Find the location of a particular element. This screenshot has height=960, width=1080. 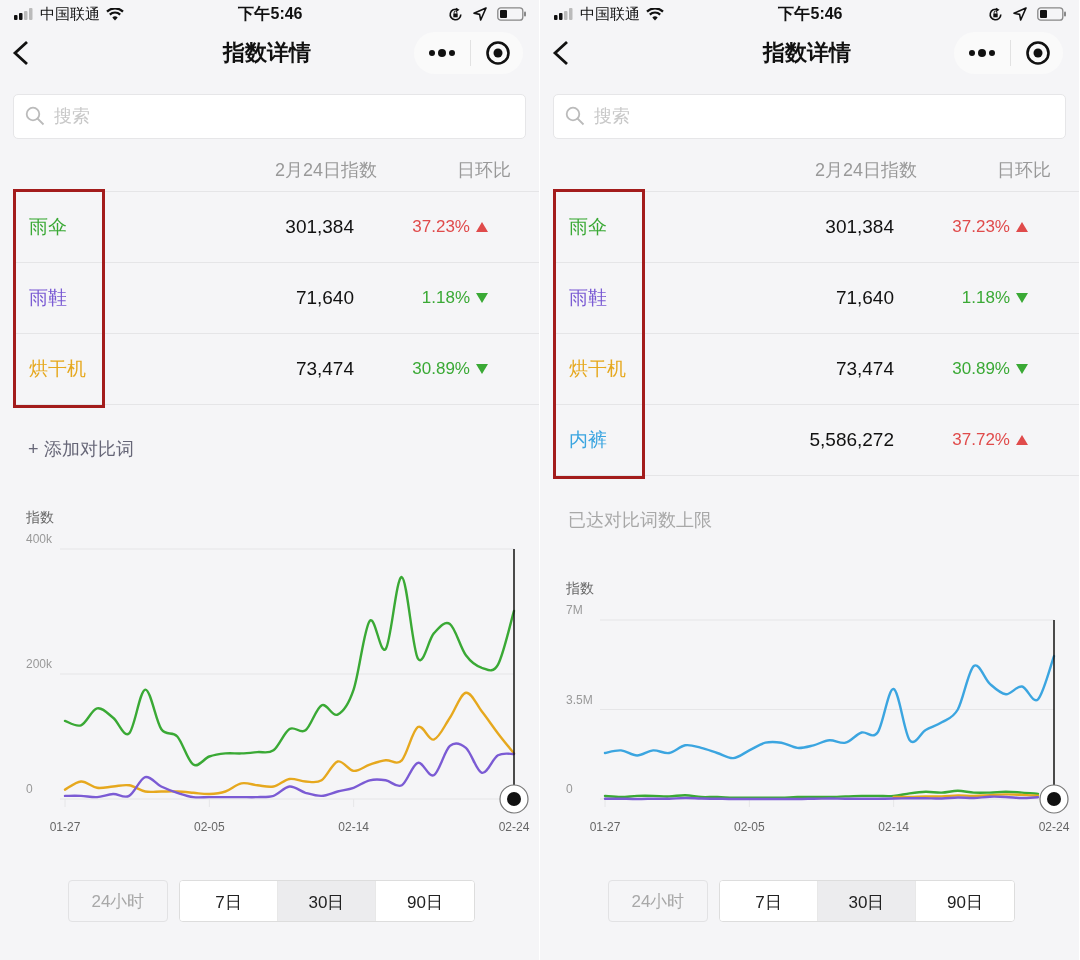

axis-tick-label: 7M is located at coordinates (574, 610).